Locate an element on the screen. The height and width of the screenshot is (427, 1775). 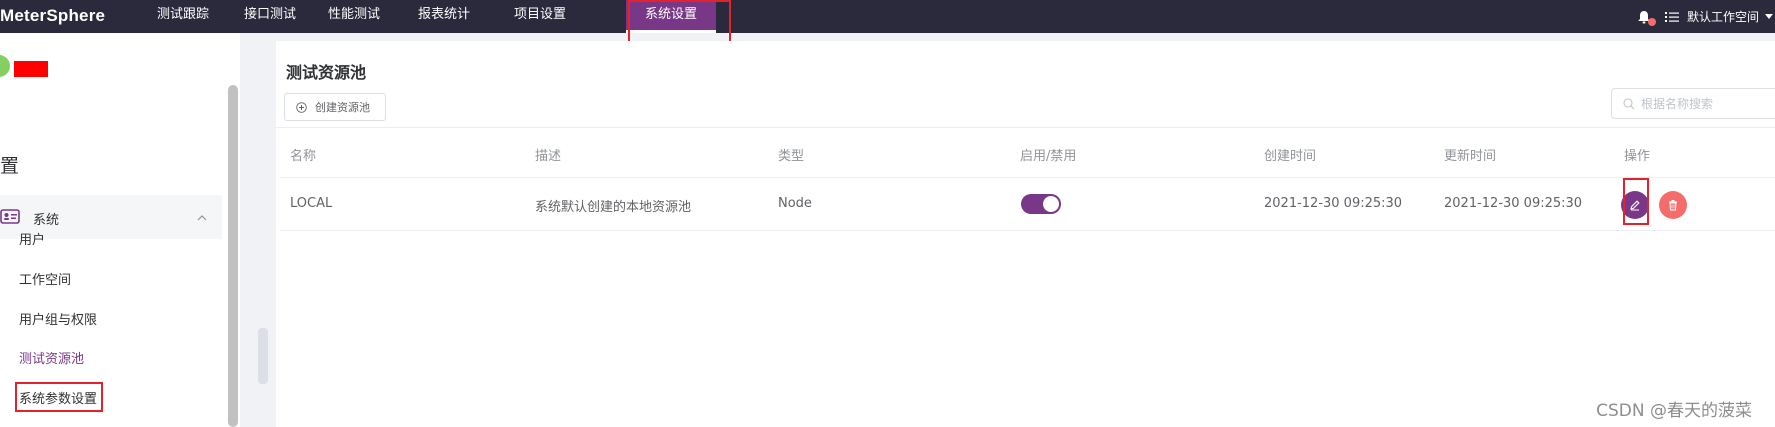
search-icon is located at coordinates (1629, 103).